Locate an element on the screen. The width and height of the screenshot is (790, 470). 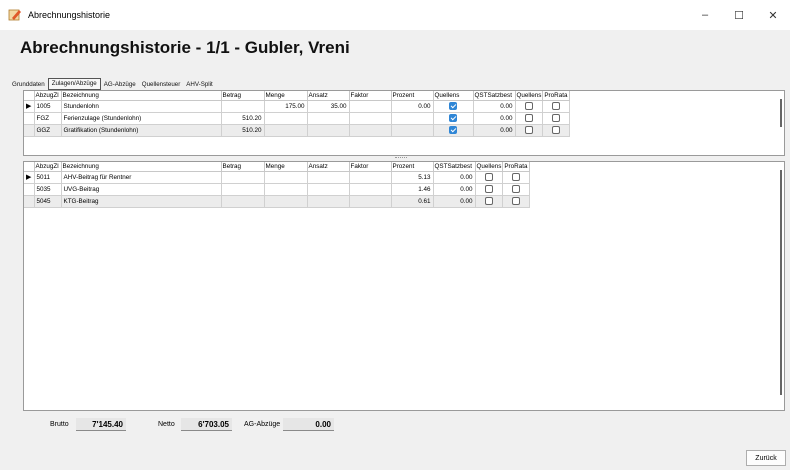
table-row: 5035 UVG-Beitrag 1.46 0.00 is located at coordinates (277, 189).